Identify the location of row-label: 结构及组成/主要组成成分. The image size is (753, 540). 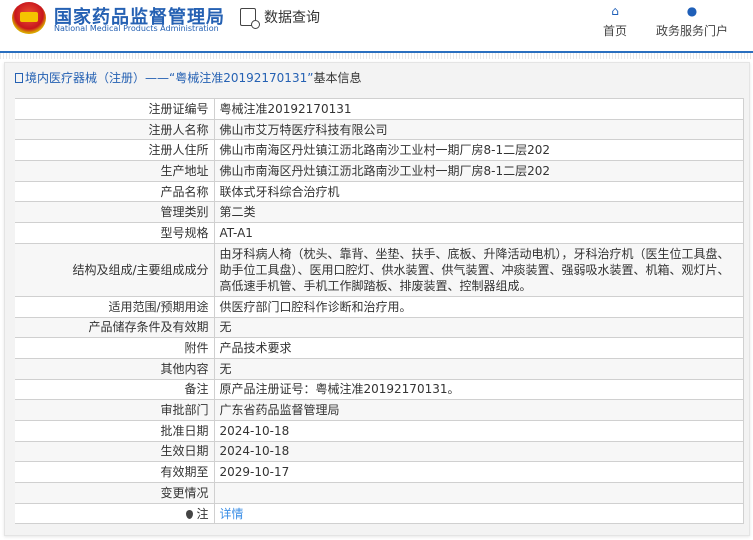
(115, 269).